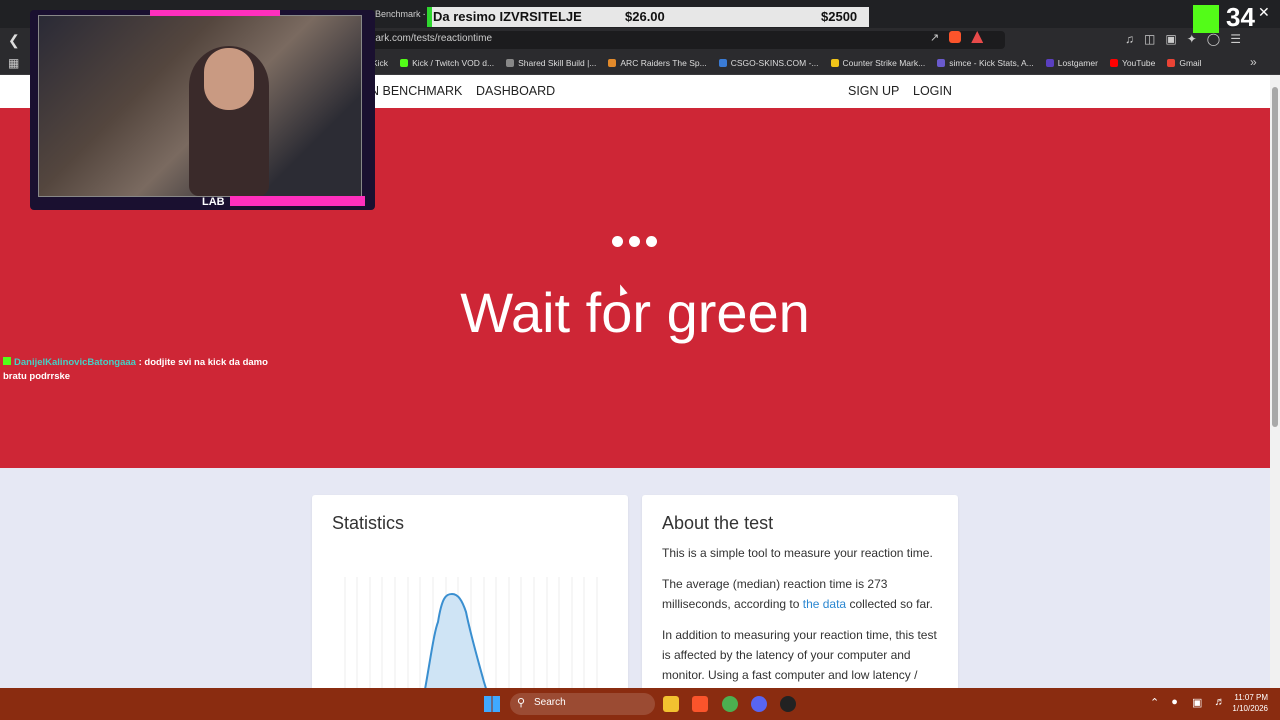  What do you see at coordinates (977, 37) in the screenshot?
I see `brave-rewards-icon` at bounding box center [977, 37].